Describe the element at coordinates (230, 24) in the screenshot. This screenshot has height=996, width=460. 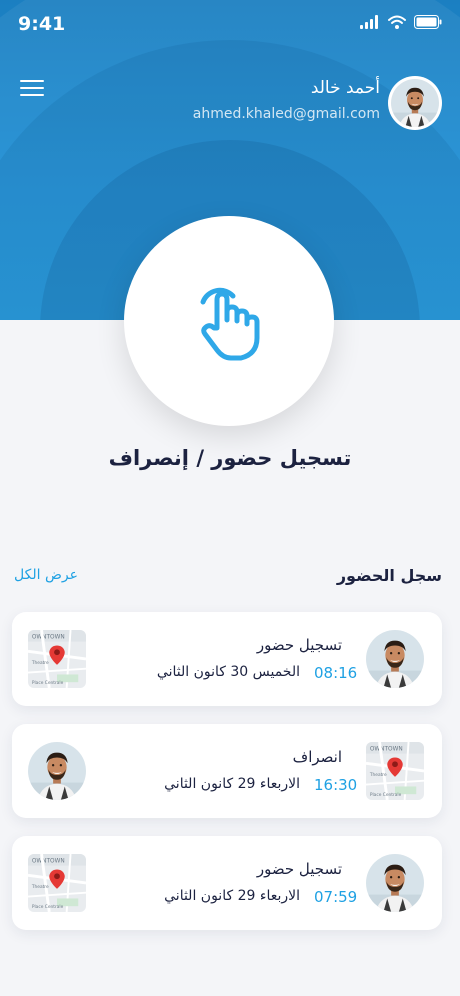
I see `status-bar: 9:41` at that location.